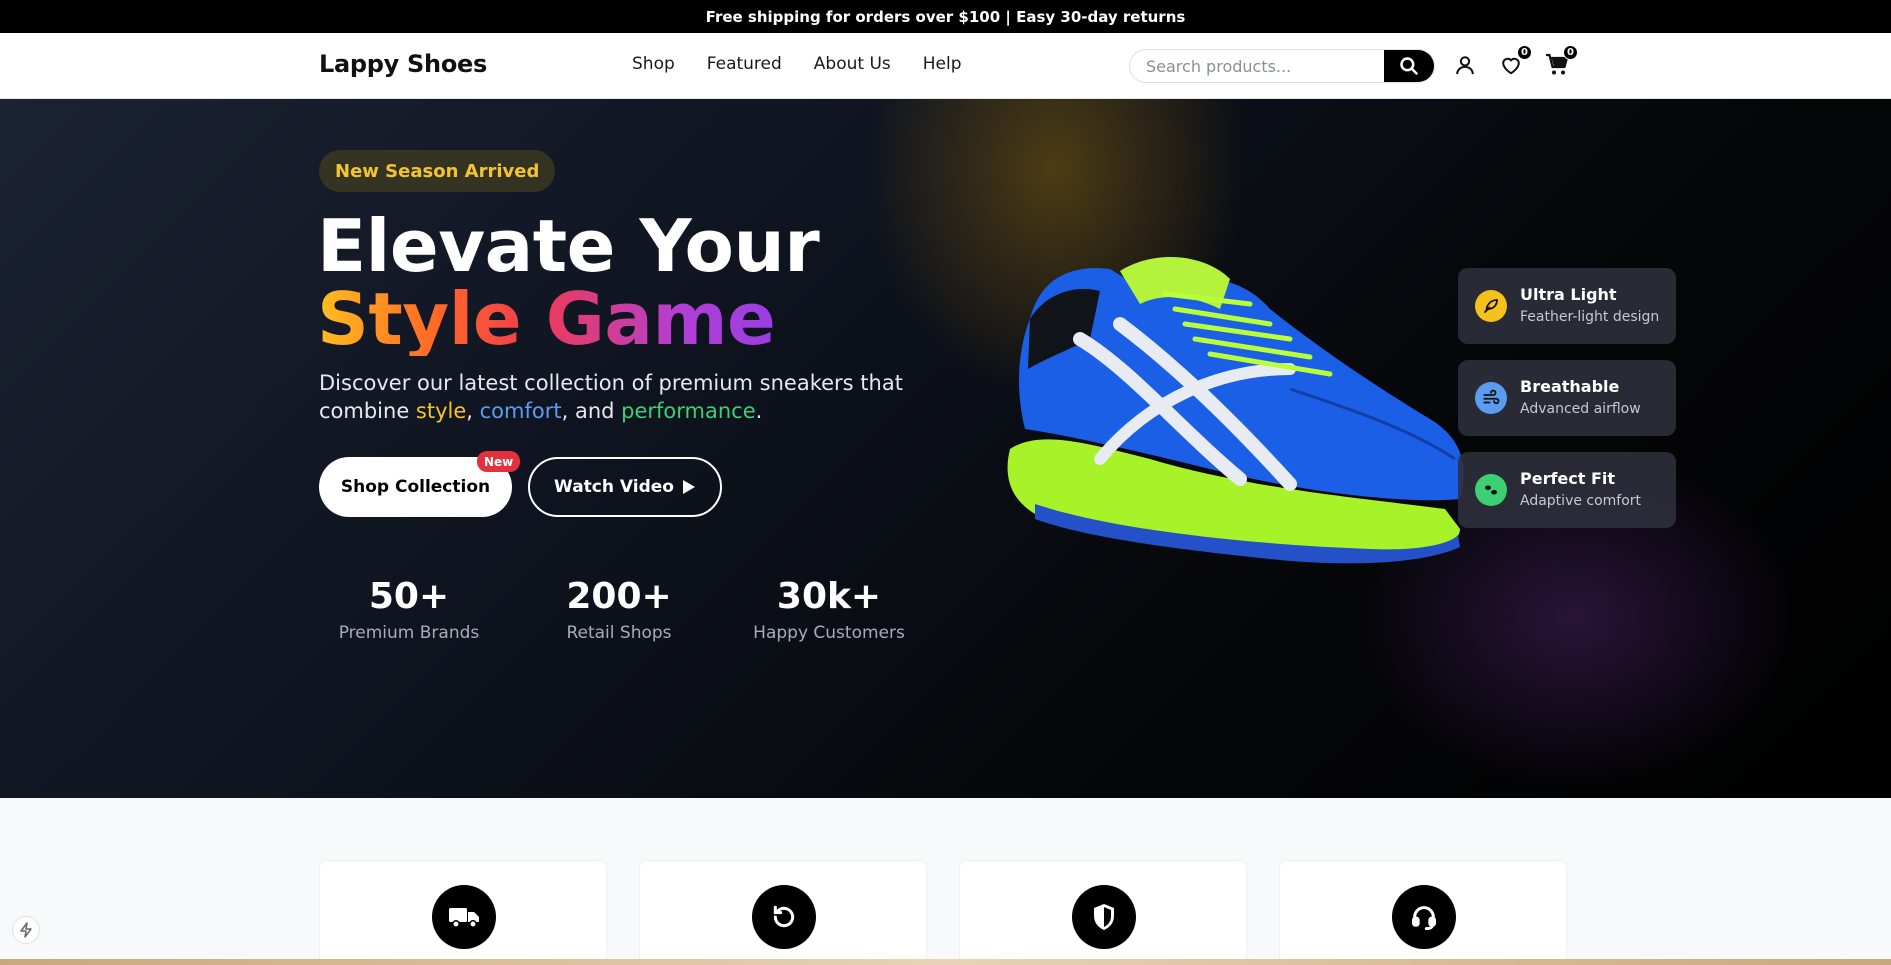 The image size is (1891, 965). I want to click on bottom-edge-bar, so click(945, 962).